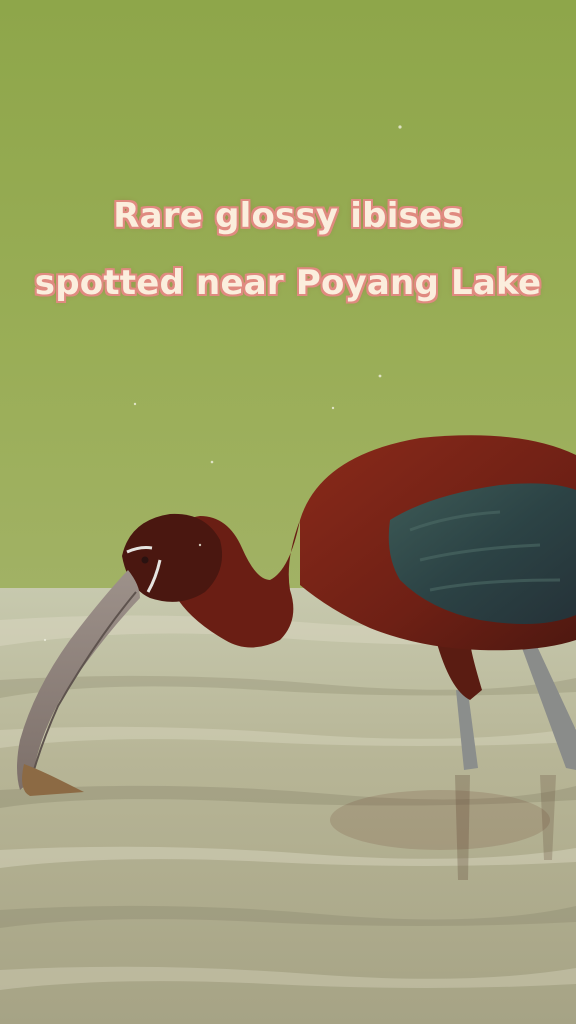  I want to click on ibis-eye, so click(145, 560).